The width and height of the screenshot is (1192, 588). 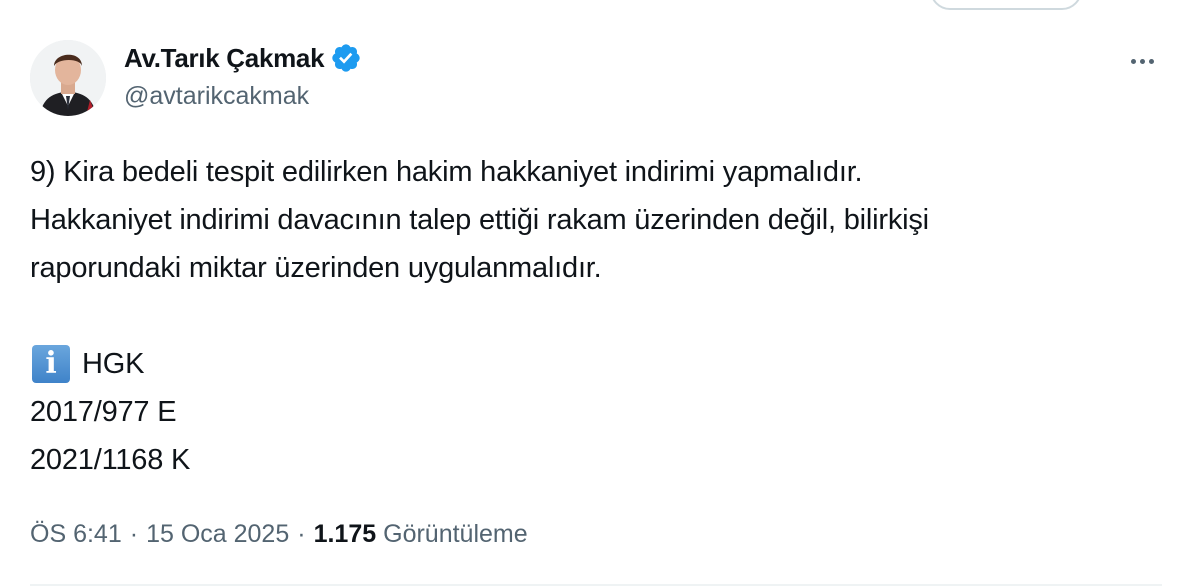 What do you see at coordinates (1006, 5) in the screenshot?
I see `top-pill-button` at bounding box center [1006, 5].